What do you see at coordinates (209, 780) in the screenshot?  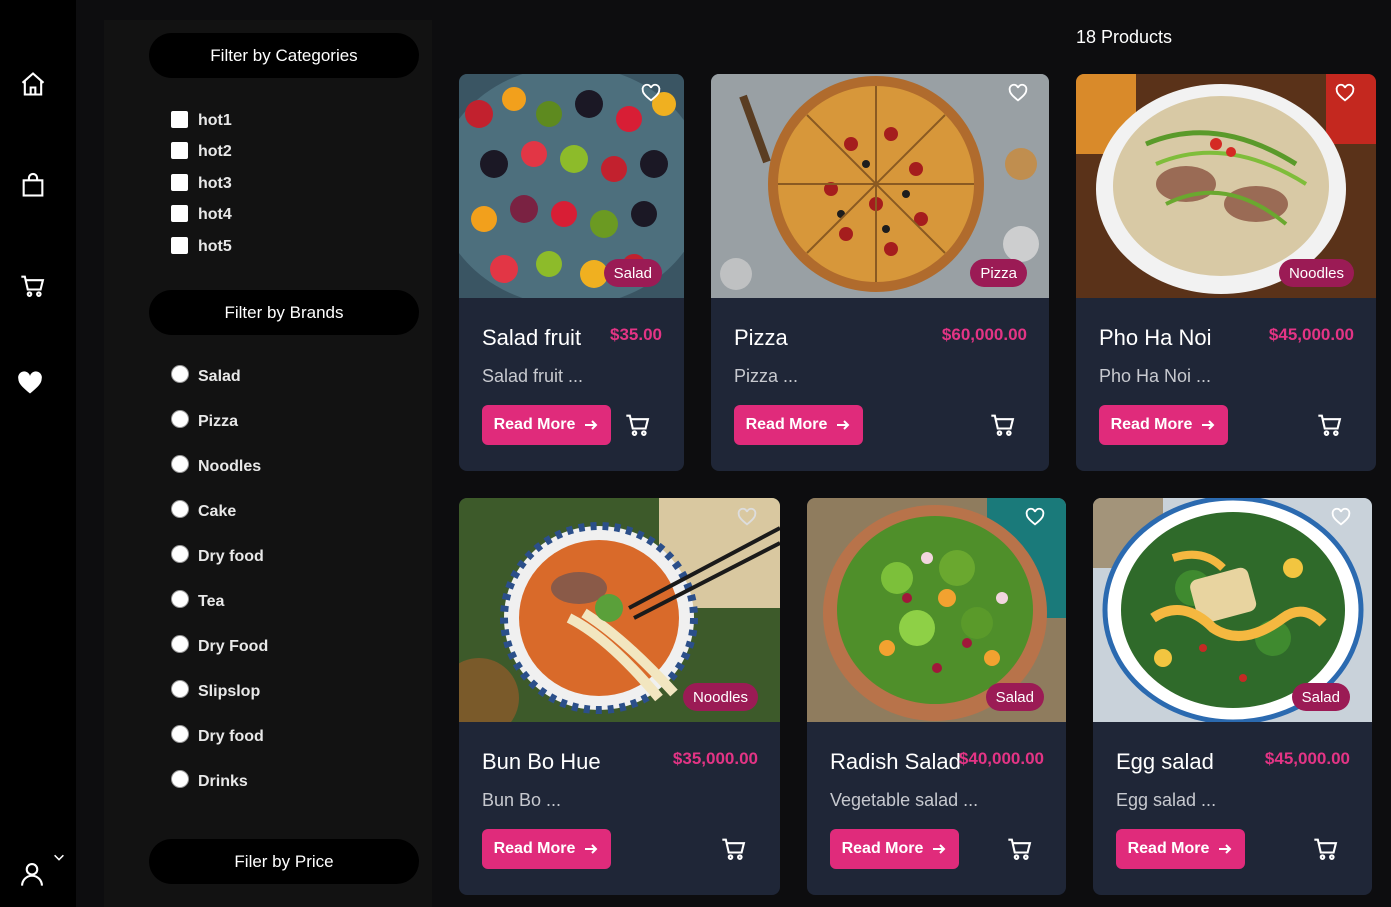 I see `brand-option: Drinks` at bounding box center [209, 780].